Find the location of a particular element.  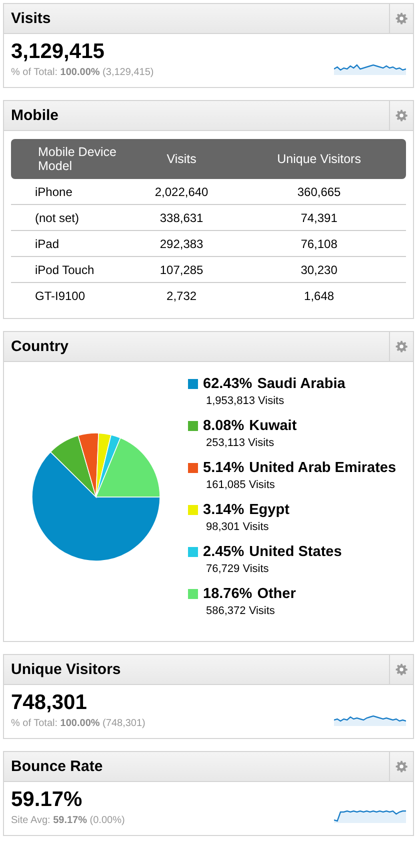

legend-label: Other is located at coordinates (276, 594).